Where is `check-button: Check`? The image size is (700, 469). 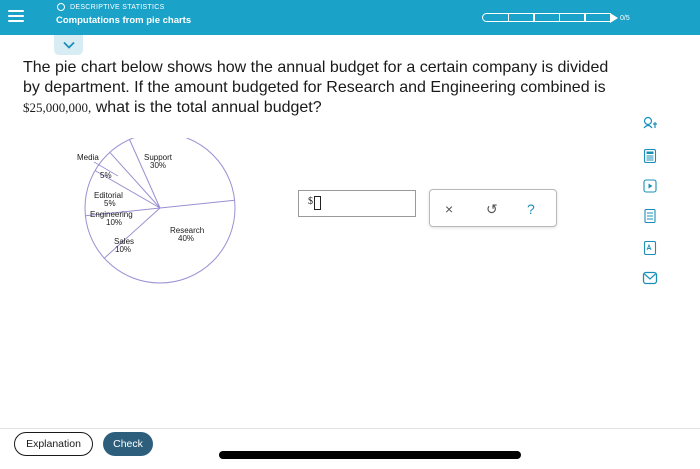
check-button: Check is located at coordinates (128, 444).